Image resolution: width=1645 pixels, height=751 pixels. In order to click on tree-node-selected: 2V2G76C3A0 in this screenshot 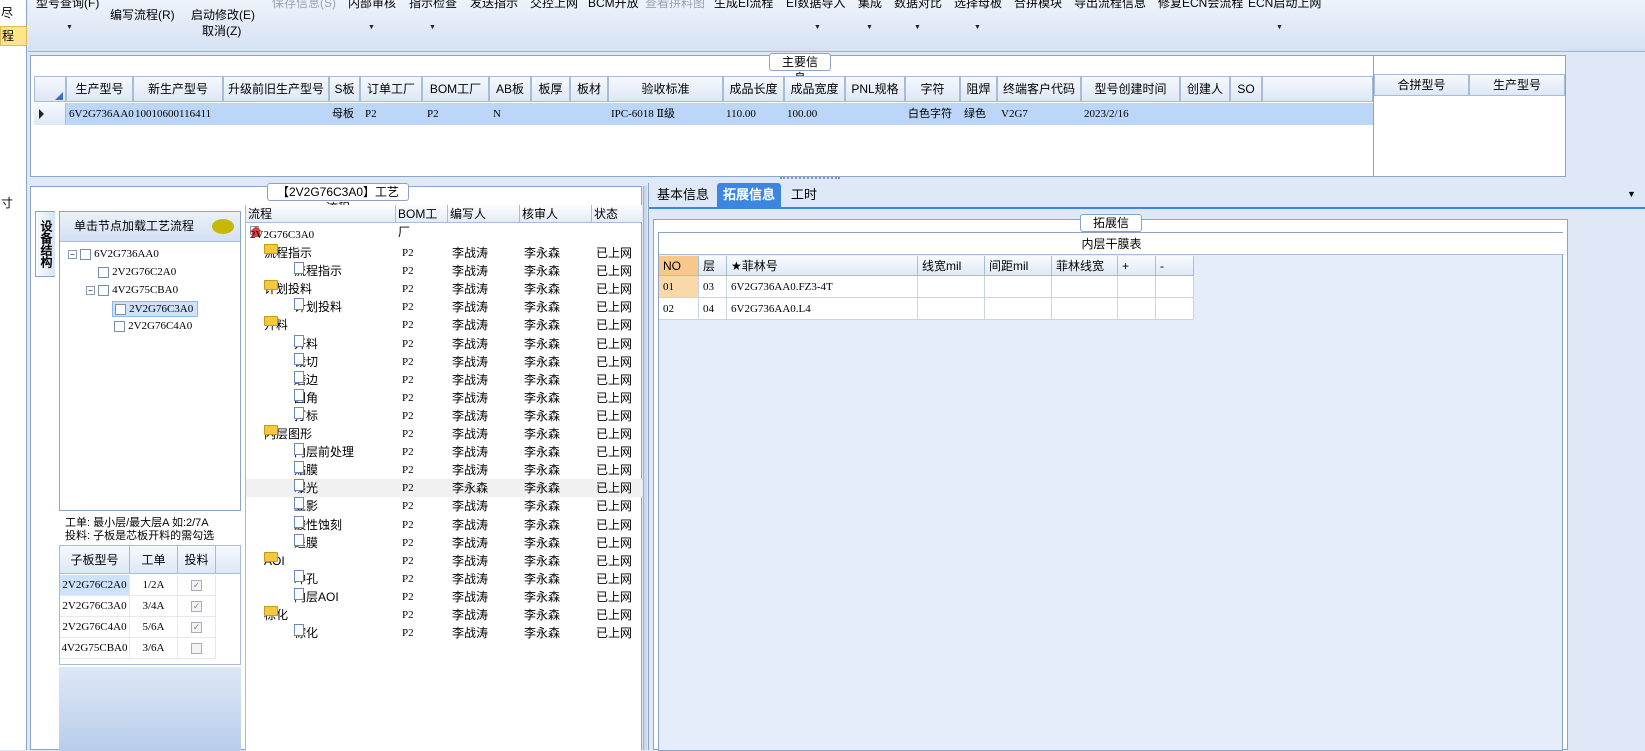, I will do `click(155, 309)`.